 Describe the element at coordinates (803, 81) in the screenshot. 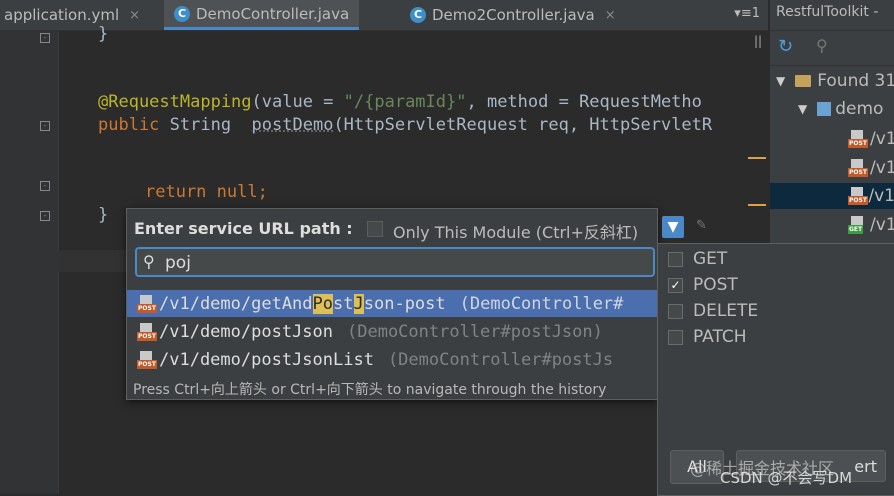

I see `folder-icon` at that location.